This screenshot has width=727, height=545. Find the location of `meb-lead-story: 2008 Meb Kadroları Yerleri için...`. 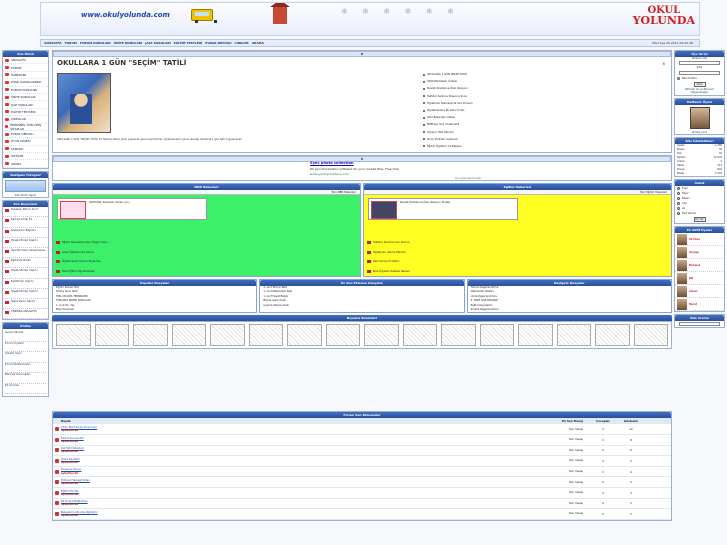

meb-lead-story: 2008 Meb Kadroları Yerleri için... is located at coordinates (132, 209).